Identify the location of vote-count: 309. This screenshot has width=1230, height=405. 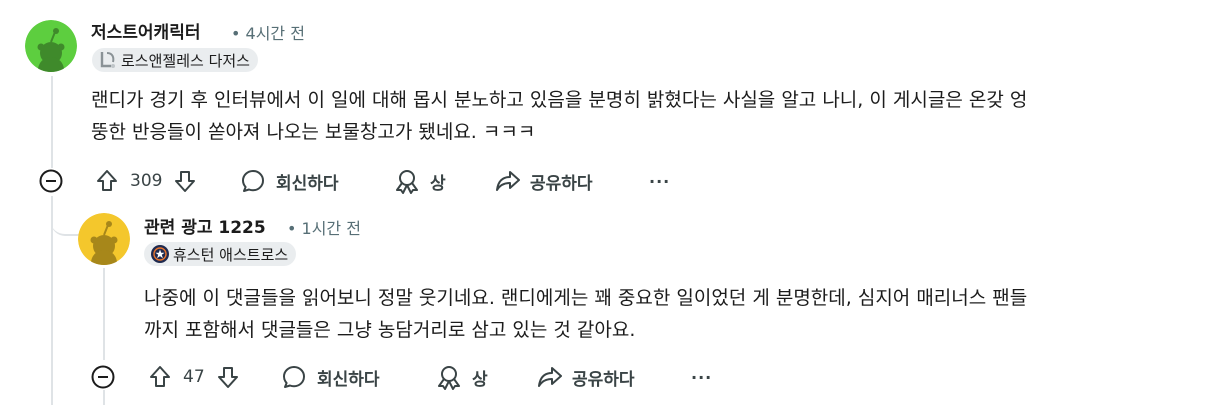
(146, 181).